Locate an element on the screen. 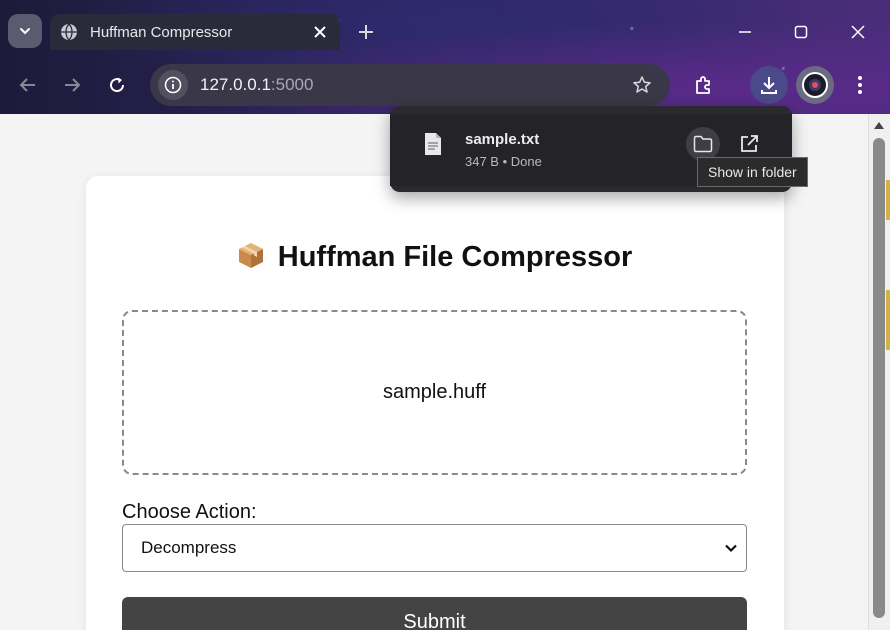 This screenshot has width=890, height=630. close-window-button is located at coordinates (858, 32).